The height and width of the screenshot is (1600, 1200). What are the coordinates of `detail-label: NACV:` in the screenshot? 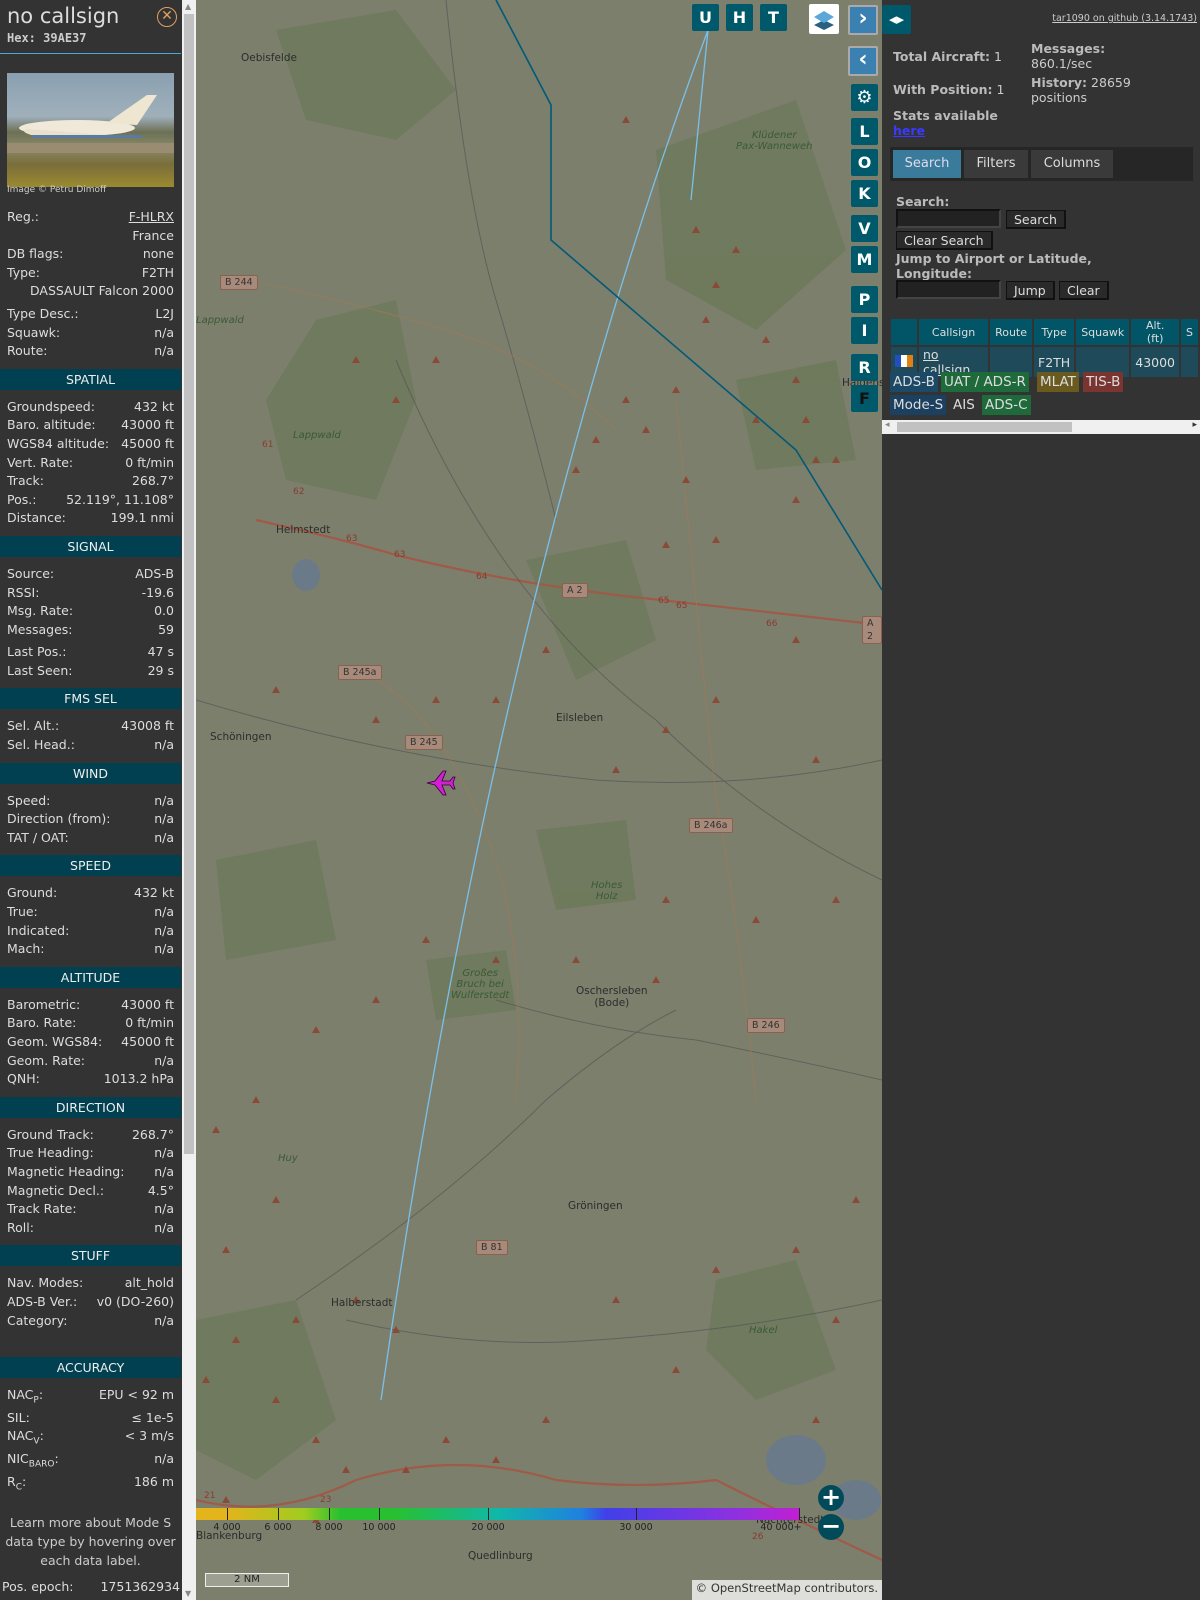 It's located at (25, 1437).